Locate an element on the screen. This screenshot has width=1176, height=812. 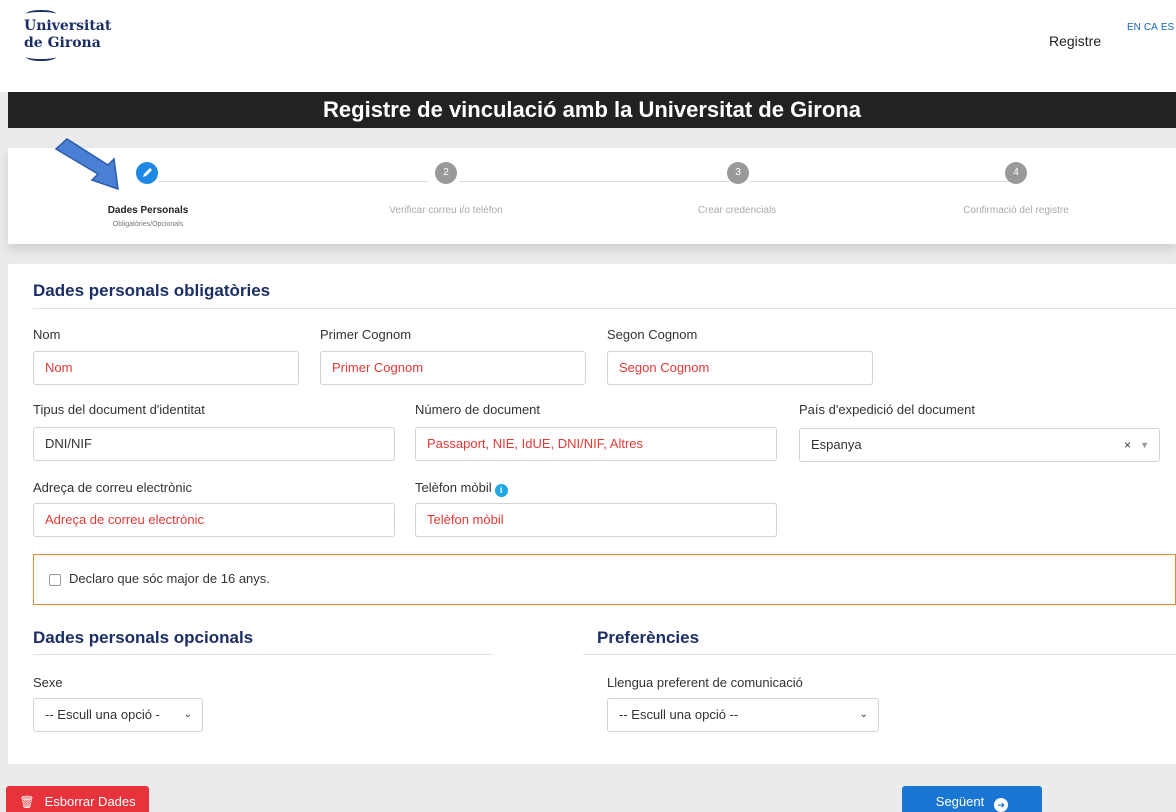
lang-pref-label: Llengua preferent de comunicació is located at coordinates (705, 682).